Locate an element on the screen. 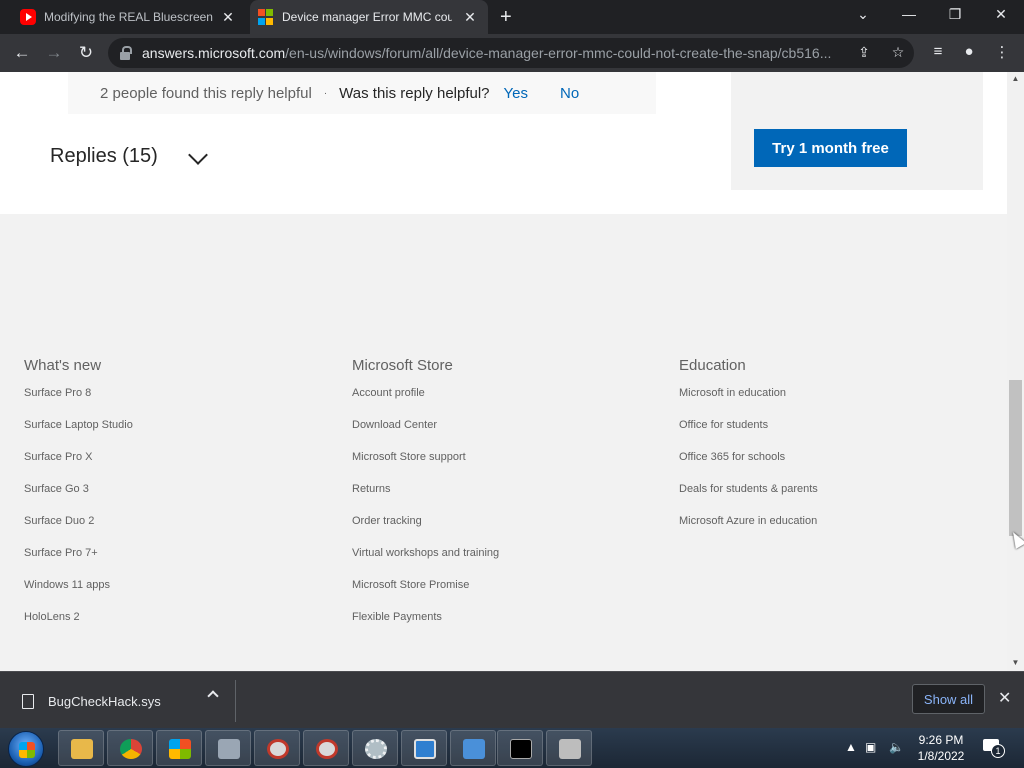 Image resolution: width=1024 pixels, height=768 pixels. bookmark-star-icon: ☆ is located at coordinates (898, 52).